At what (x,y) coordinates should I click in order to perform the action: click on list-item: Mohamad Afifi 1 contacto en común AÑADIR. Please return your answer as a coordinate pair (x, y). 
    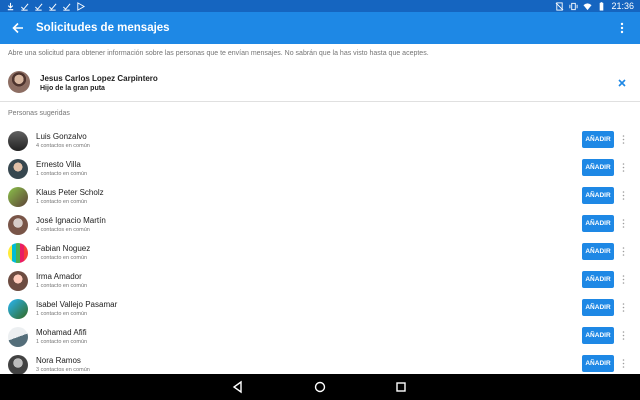
    Looking at the image, I should click on (320, 338).